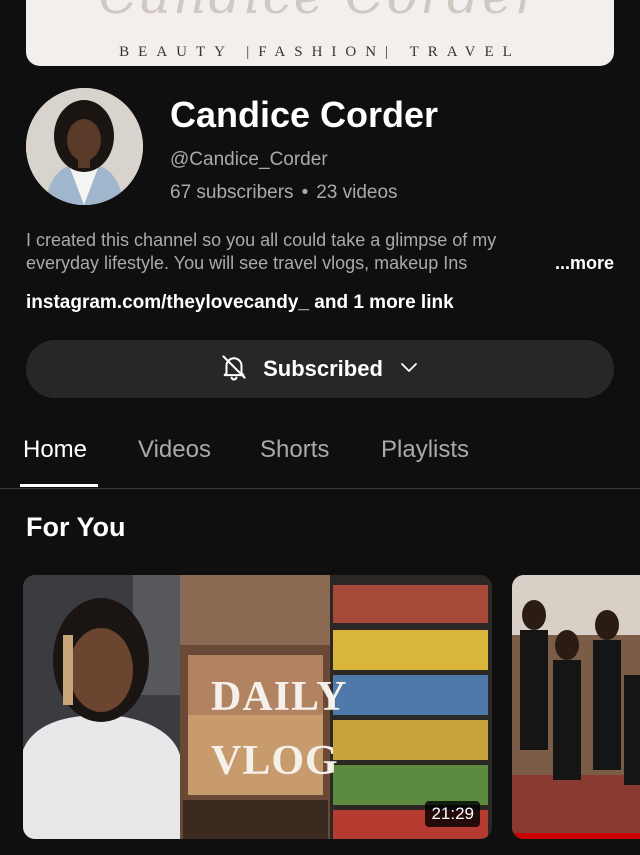 The width and height of the screenshot is (640, 855). Describe the element at coordinates (174, 450) in the screenshot. I see `tab-videos: Videos` at that location.